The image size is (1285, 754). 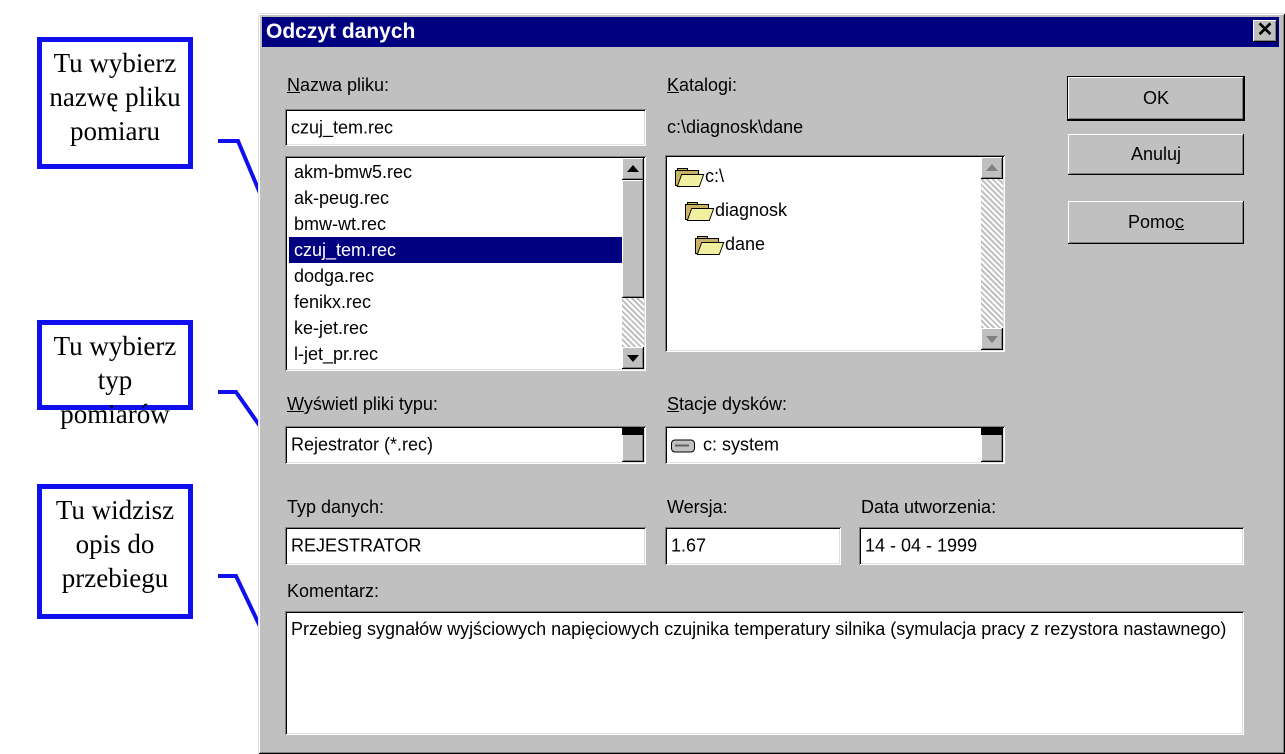 What do you see at coordinates (341, 31) in the screenshot?
I see `dialog-title: Odczyt danych` at bounding box center [341, 31].